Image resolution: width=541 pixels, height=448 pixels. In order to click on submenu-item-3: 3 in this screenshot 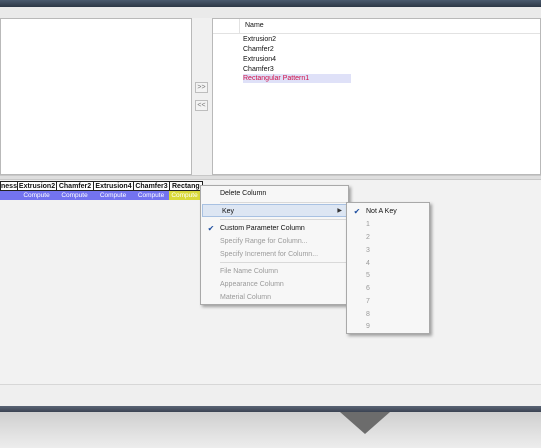, I will do `click(388, 250)`.